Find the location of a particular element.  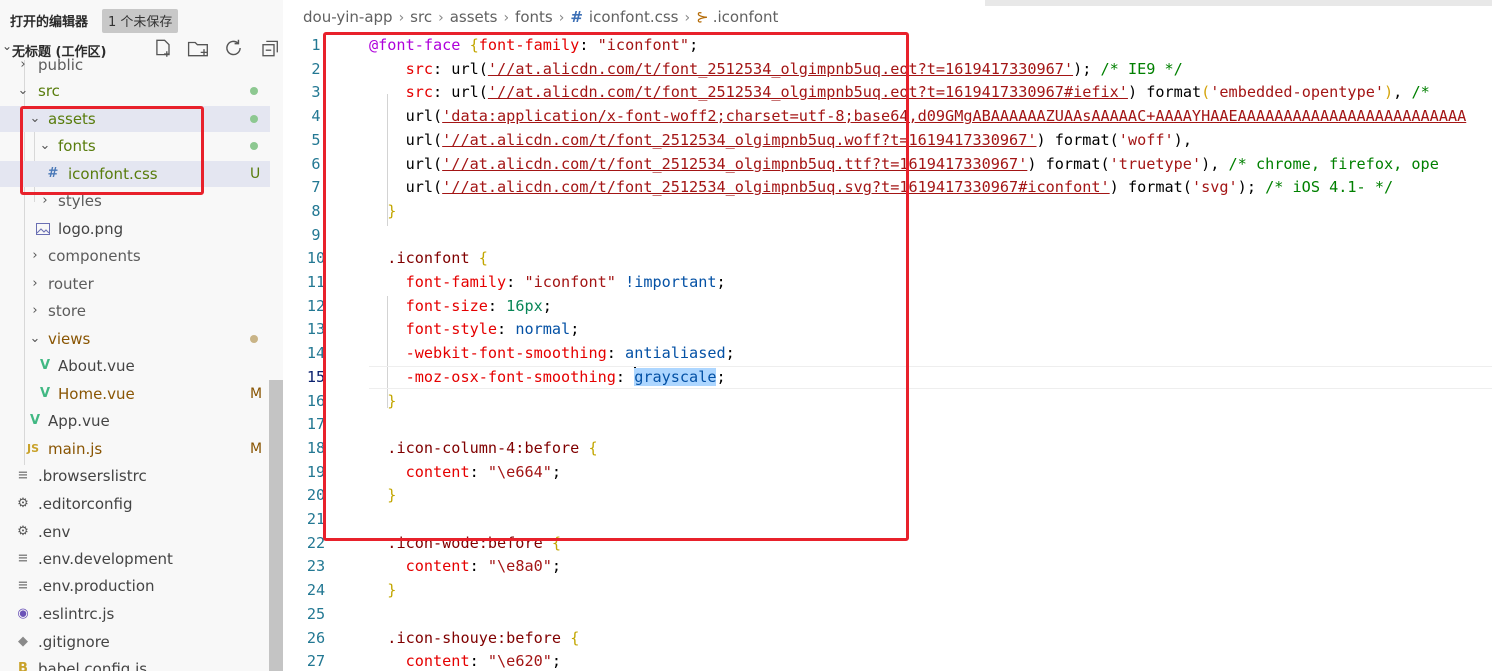

line-number: 15 is located at coordinates (316, 376).